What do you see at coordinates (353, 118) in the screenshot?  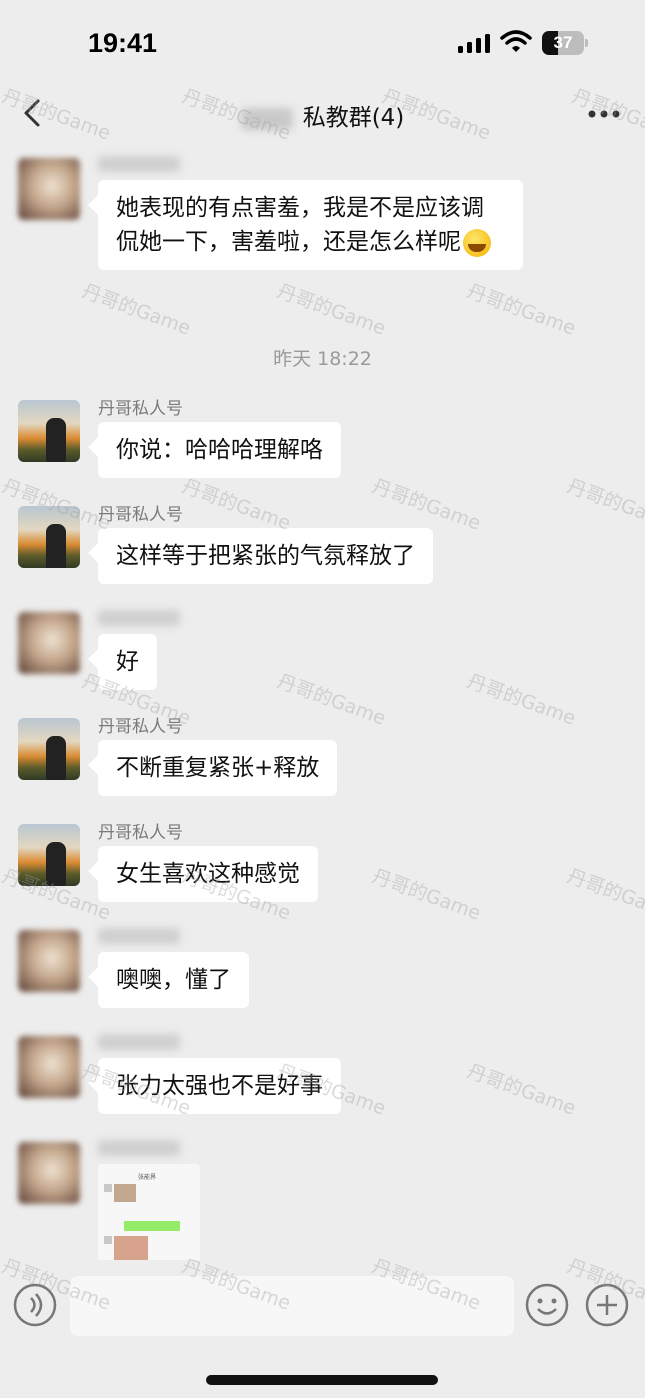 I see `chat-title-text: 私教群(4)` at bounding box center [353, 118].